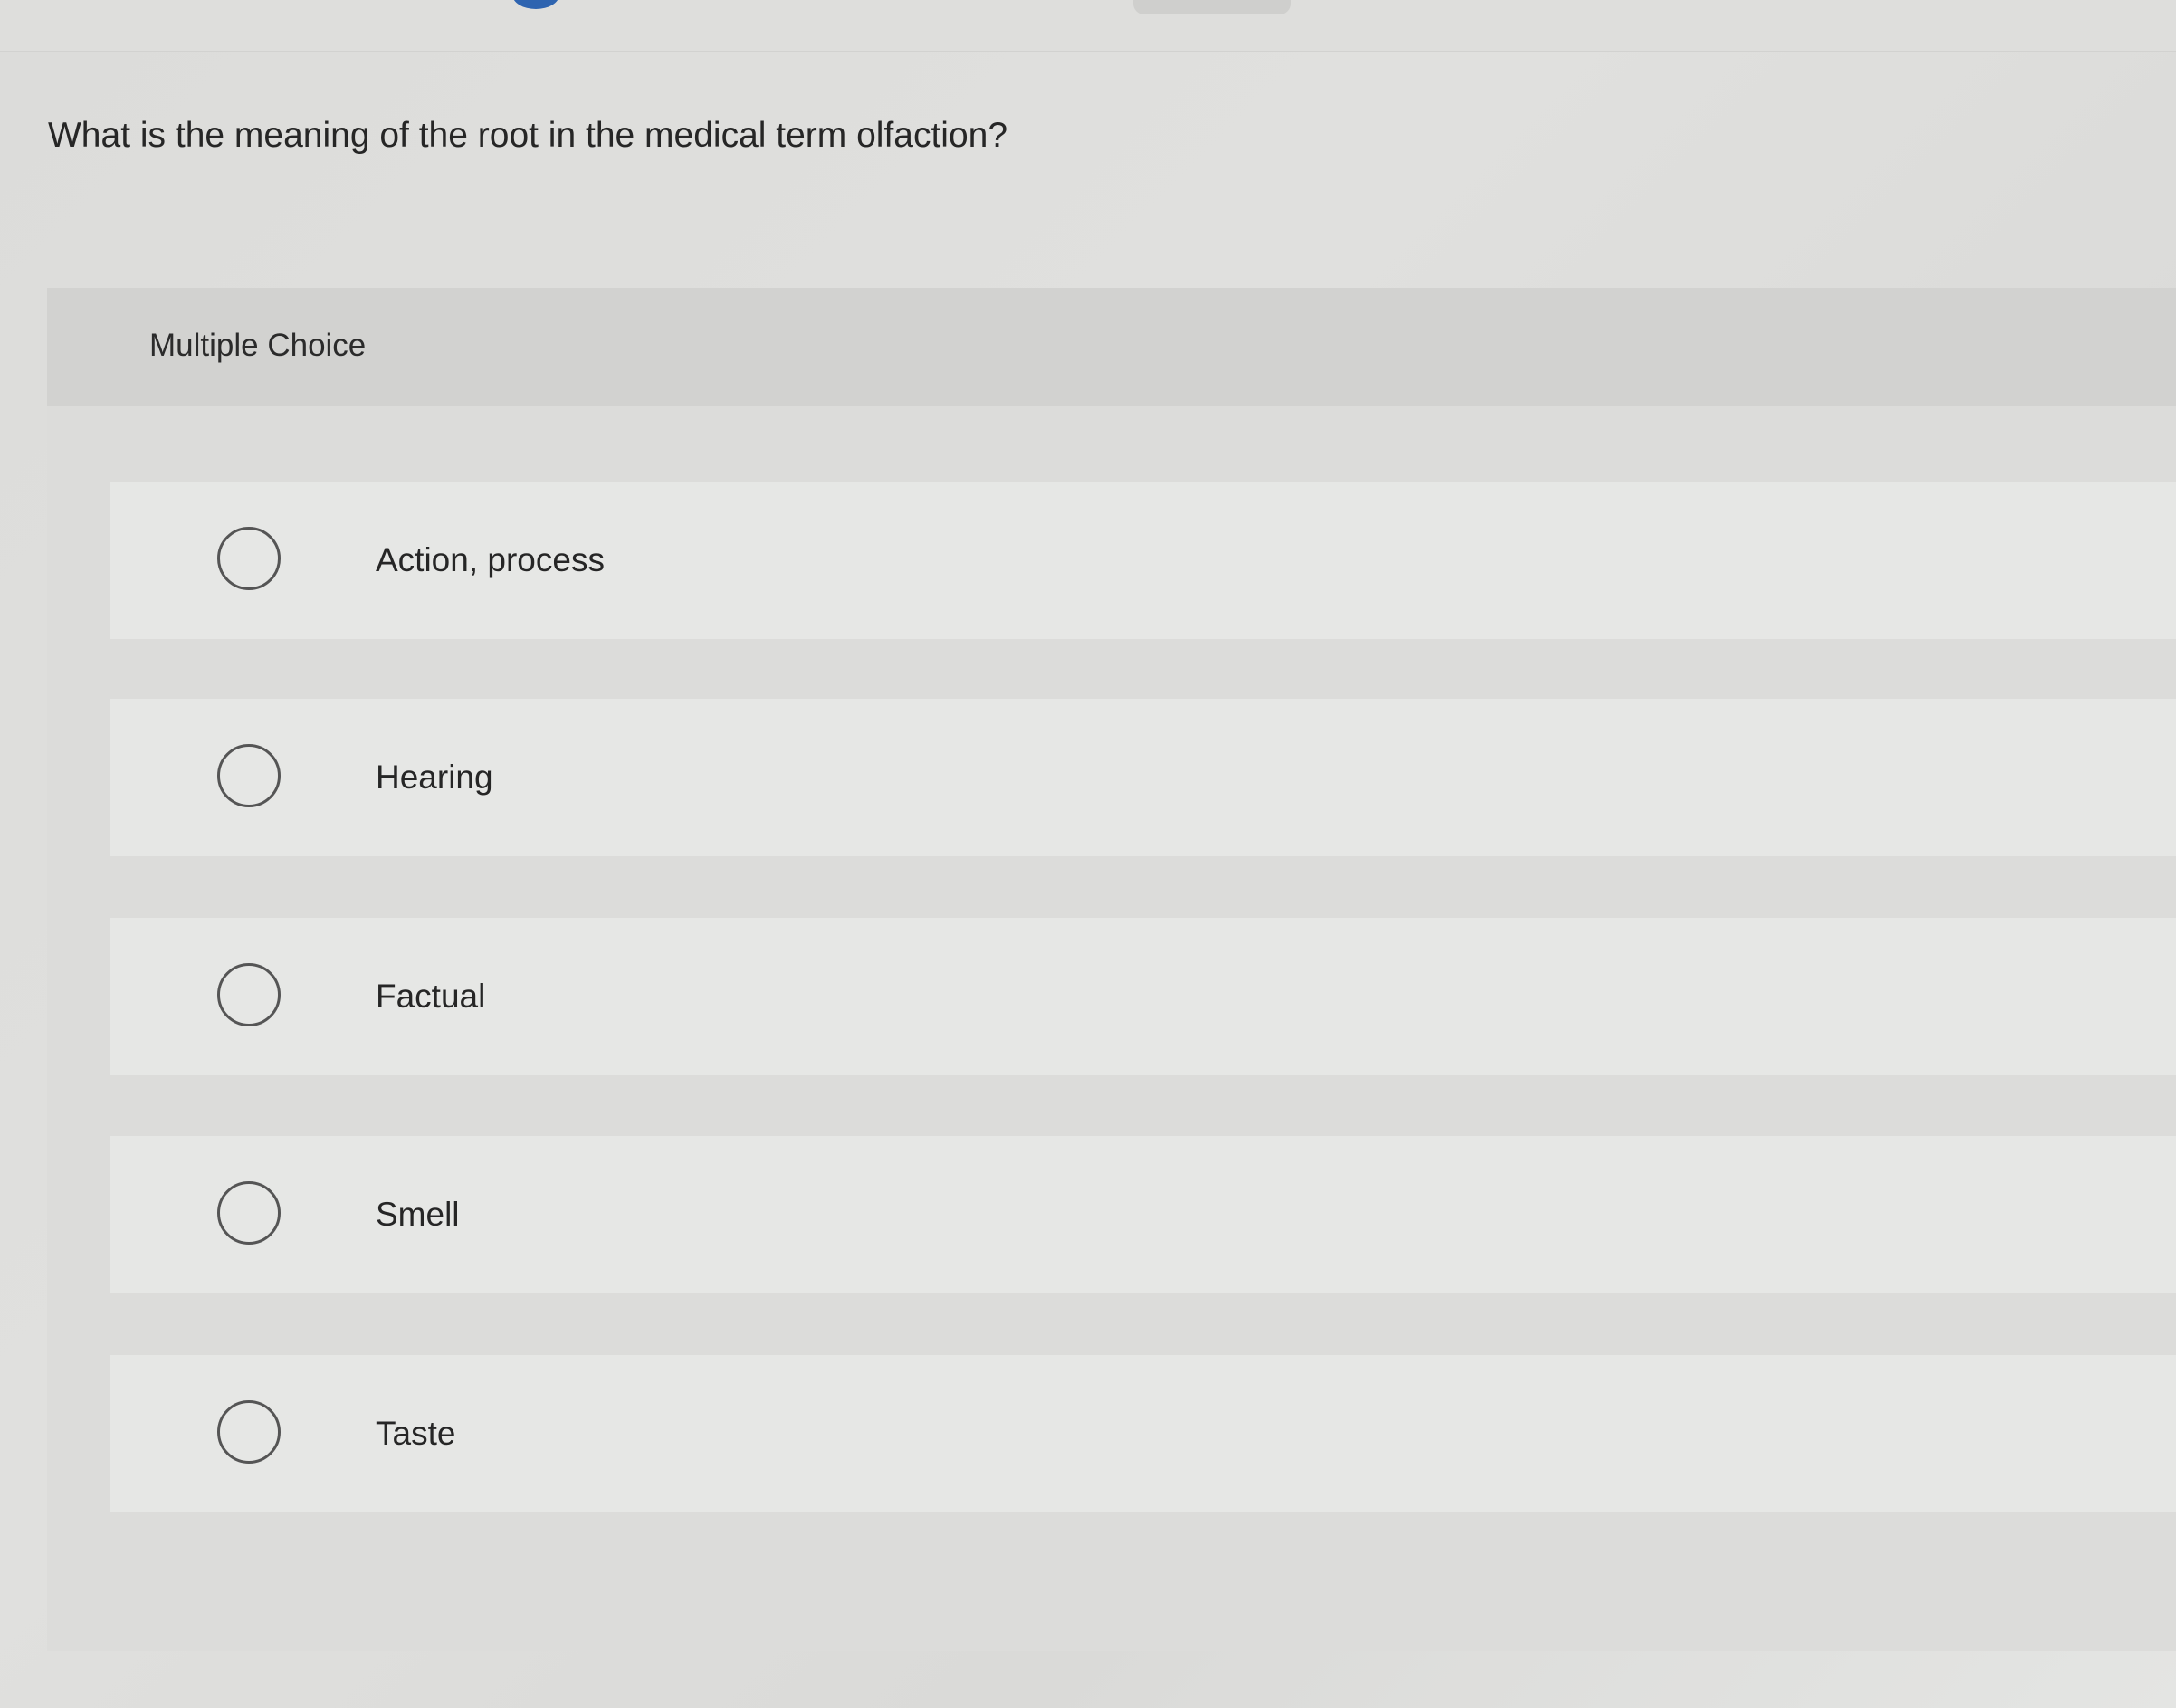 Image resolution: width=2176 pixels, height=1708 pixels. What do you see at coordinates (418, 1214) in the screenshot?
I see `answer-option-label: Smell` at bounding box center [418, 1214].